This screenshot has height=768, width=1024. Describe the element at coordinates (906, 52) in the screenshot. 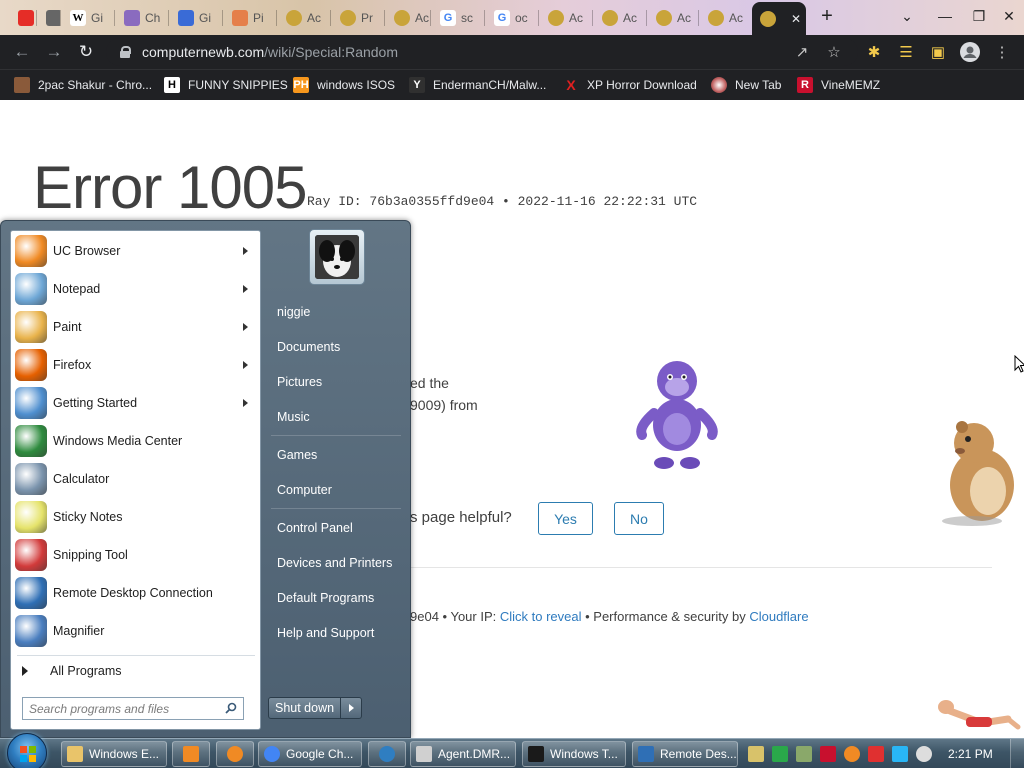

I see `reading-list-icon: ☰` at that location.